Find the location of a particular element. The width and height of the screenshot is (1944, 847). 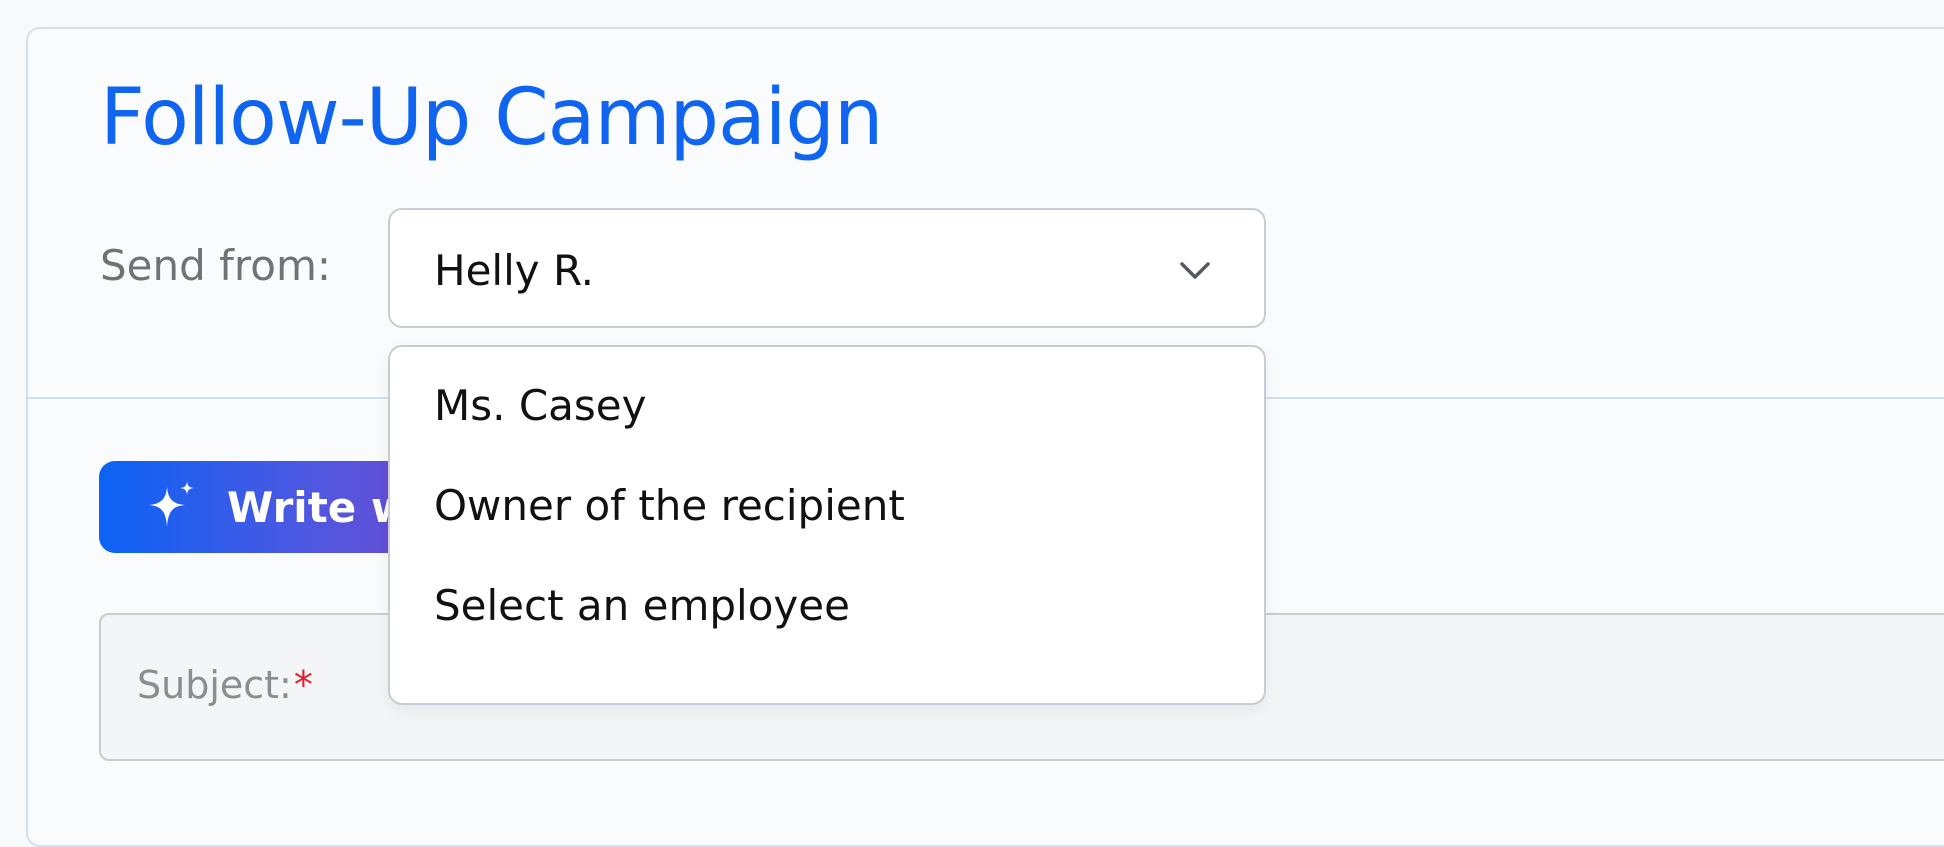

dropdown-option-owner-of-recipient: Owner of the recipient is located at coordinates (669, 505).